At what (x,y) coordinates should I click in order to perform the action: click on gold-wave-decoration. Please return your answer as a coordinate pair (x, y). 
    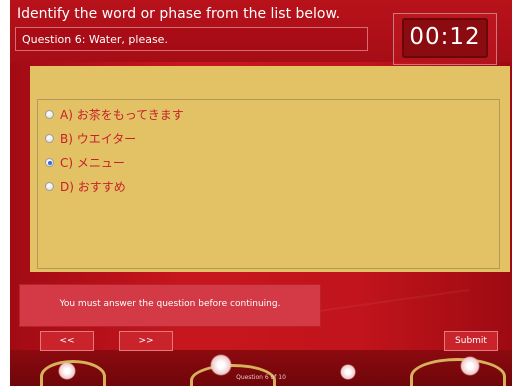
    Looking at the image, I should click on (458, 372).